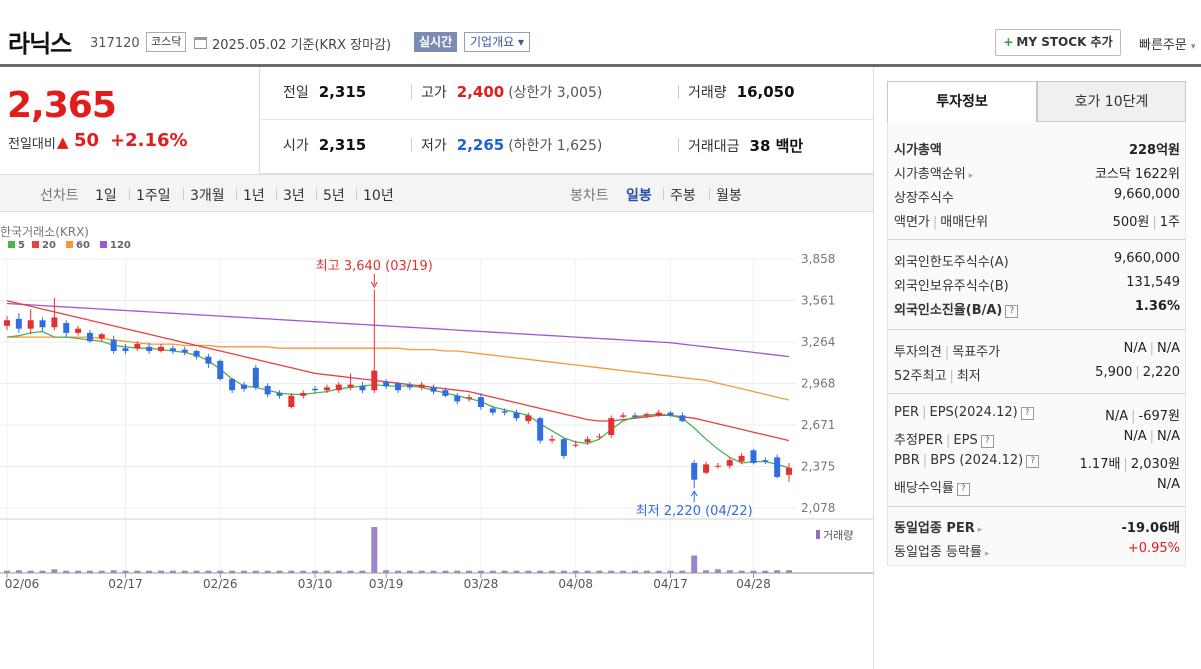 This screenshot has width=1201, height=669. Describe the element at coordinates (1129, 464) in the screenshot. I see `info-value: 1.17배 | 2,030원` at that location.